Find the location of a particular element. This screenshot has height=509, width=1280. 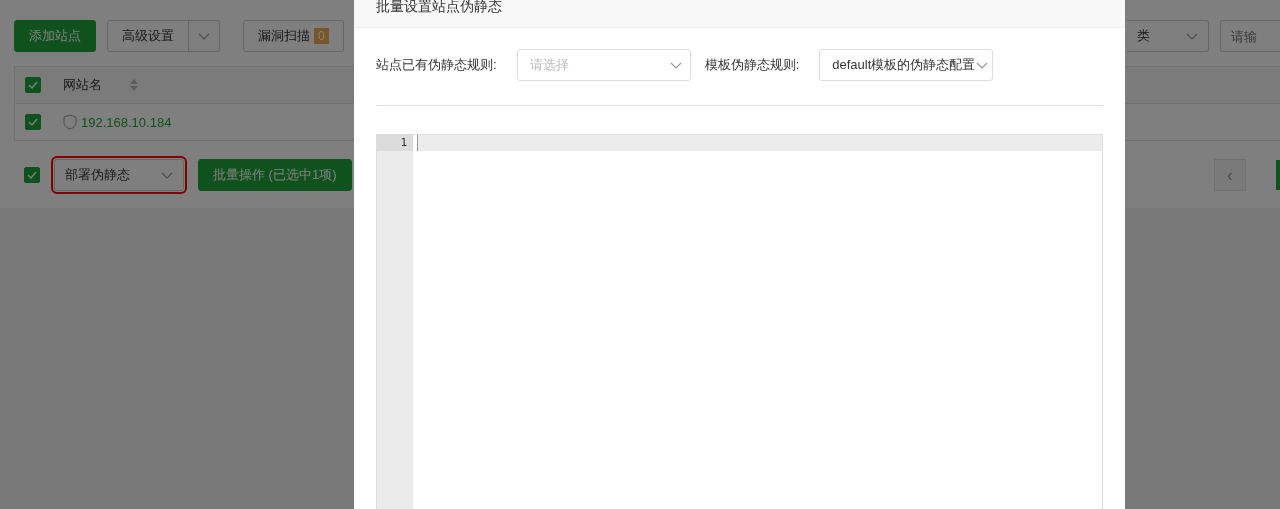

advanced-settings-button: 高级设置 is located at coordinates (163, 36).